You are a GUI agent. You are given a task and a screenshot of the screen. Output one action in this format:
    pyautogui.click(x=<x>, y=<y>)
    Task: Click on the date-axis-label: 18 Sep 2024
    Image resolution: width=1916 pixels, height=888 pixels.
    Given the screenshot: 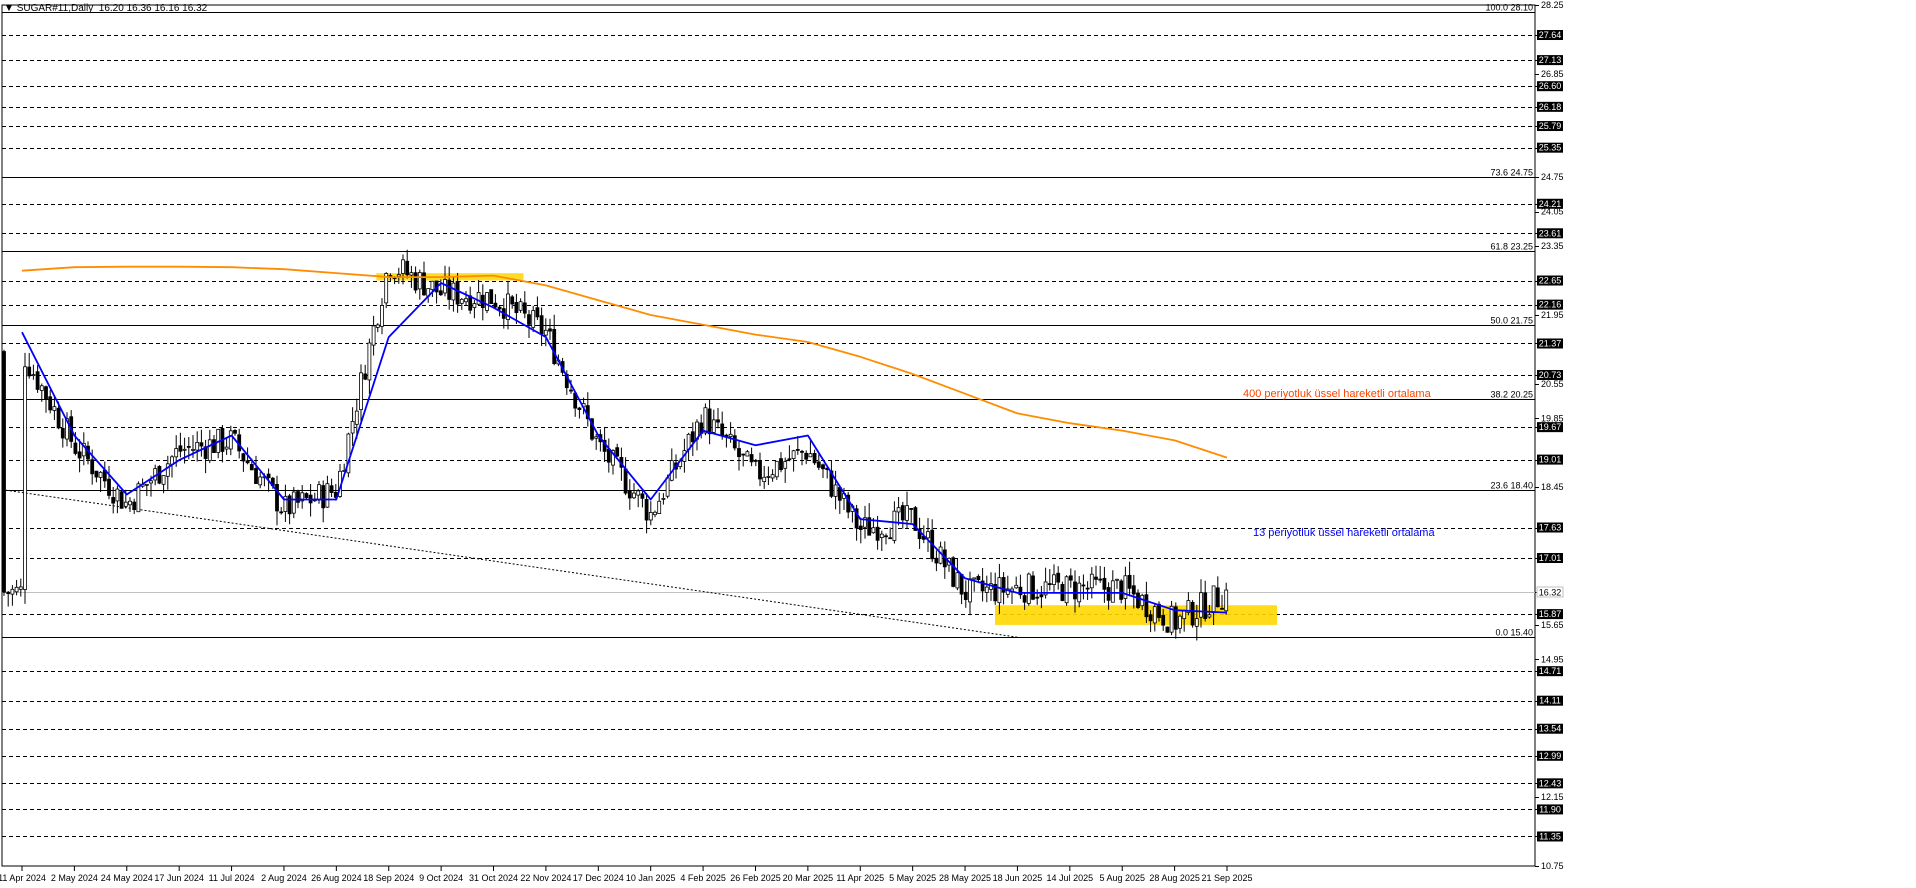 What is the action you would take?
    pyautogui.click(x=388, y=878)
    